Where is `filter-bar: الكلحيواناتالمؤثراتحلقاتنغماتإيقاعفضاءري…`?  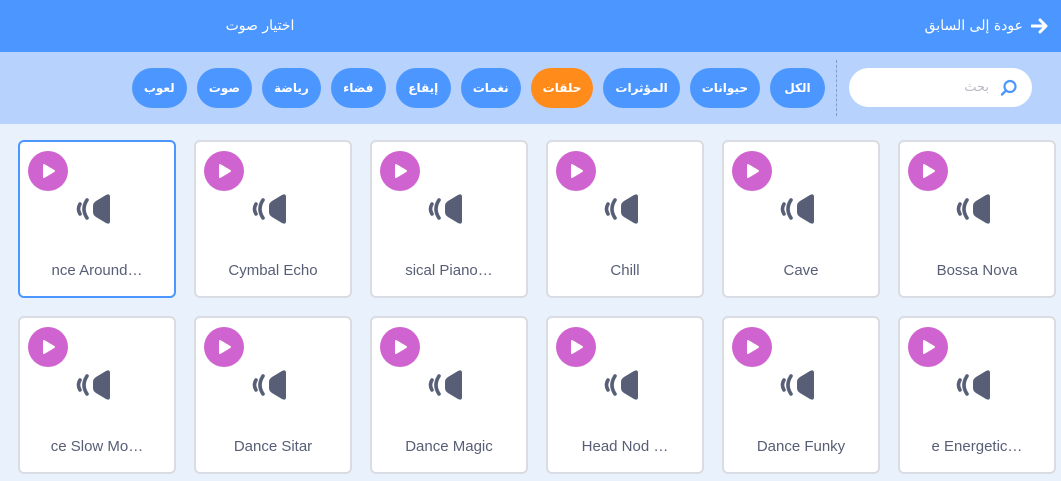 filter-bar: الكلحيواناتالمؤثراتحلقاتنغماتإيقاعفضاءري… is located at coordinates (530, 88).